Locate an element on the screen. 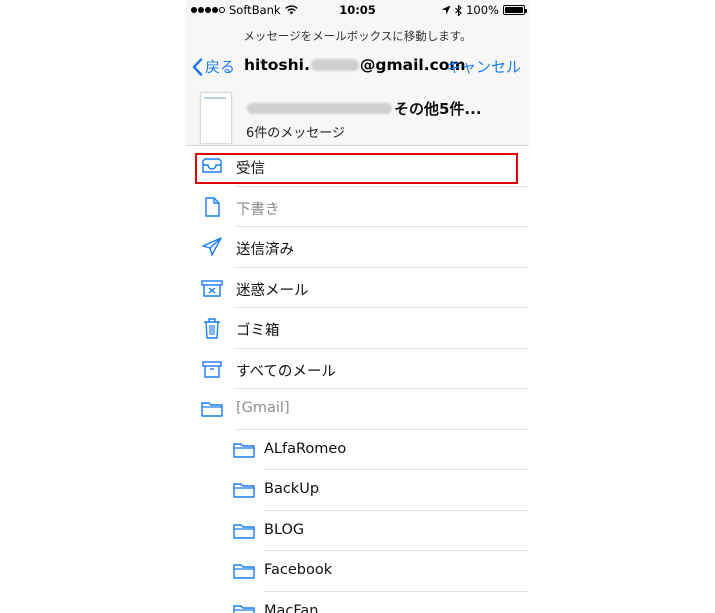 The image size is (715, 613). account-name: hitoshi. @gmail.com is located at coordinates (355, 65).